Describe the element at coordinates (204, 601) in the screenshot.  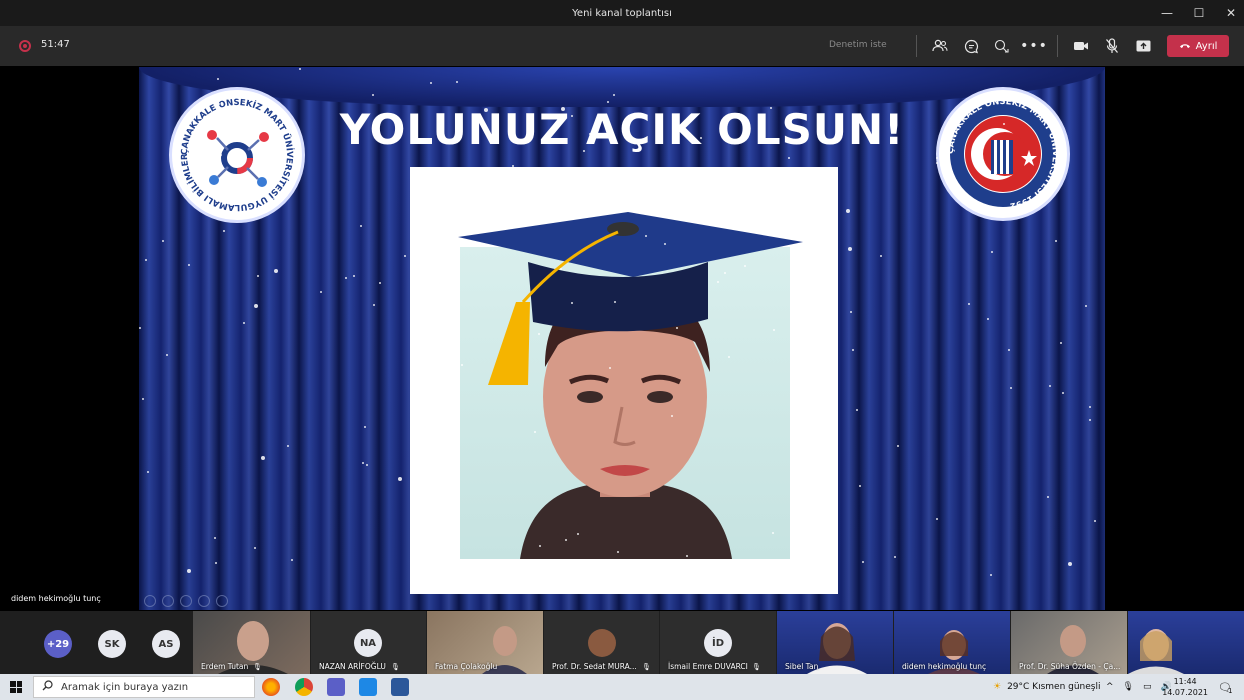
I see `zoom-icon` at that location.